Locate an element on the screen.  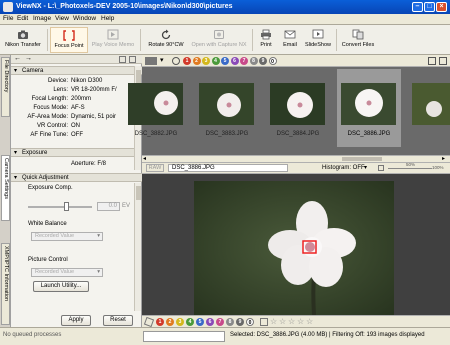
minimize-button: – is located at coordinates (417, 7).